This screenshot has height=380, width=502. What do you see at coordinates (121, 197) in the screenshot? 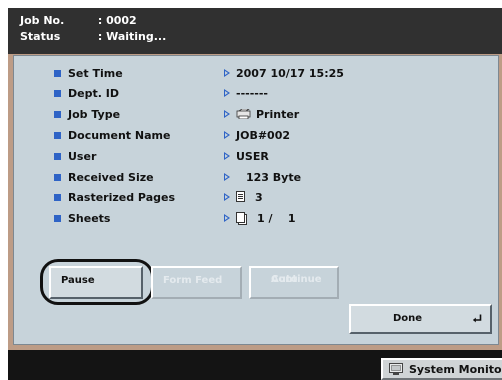
I see `rasterized-pages-label: Rasterized Pages` at bounding box center [121, 197].